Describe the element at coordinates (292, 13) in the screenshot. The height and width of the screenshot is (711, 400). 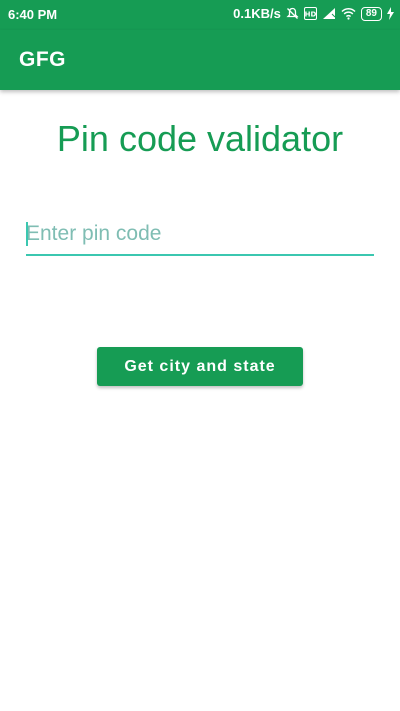
I see `mute-icon` at that location.